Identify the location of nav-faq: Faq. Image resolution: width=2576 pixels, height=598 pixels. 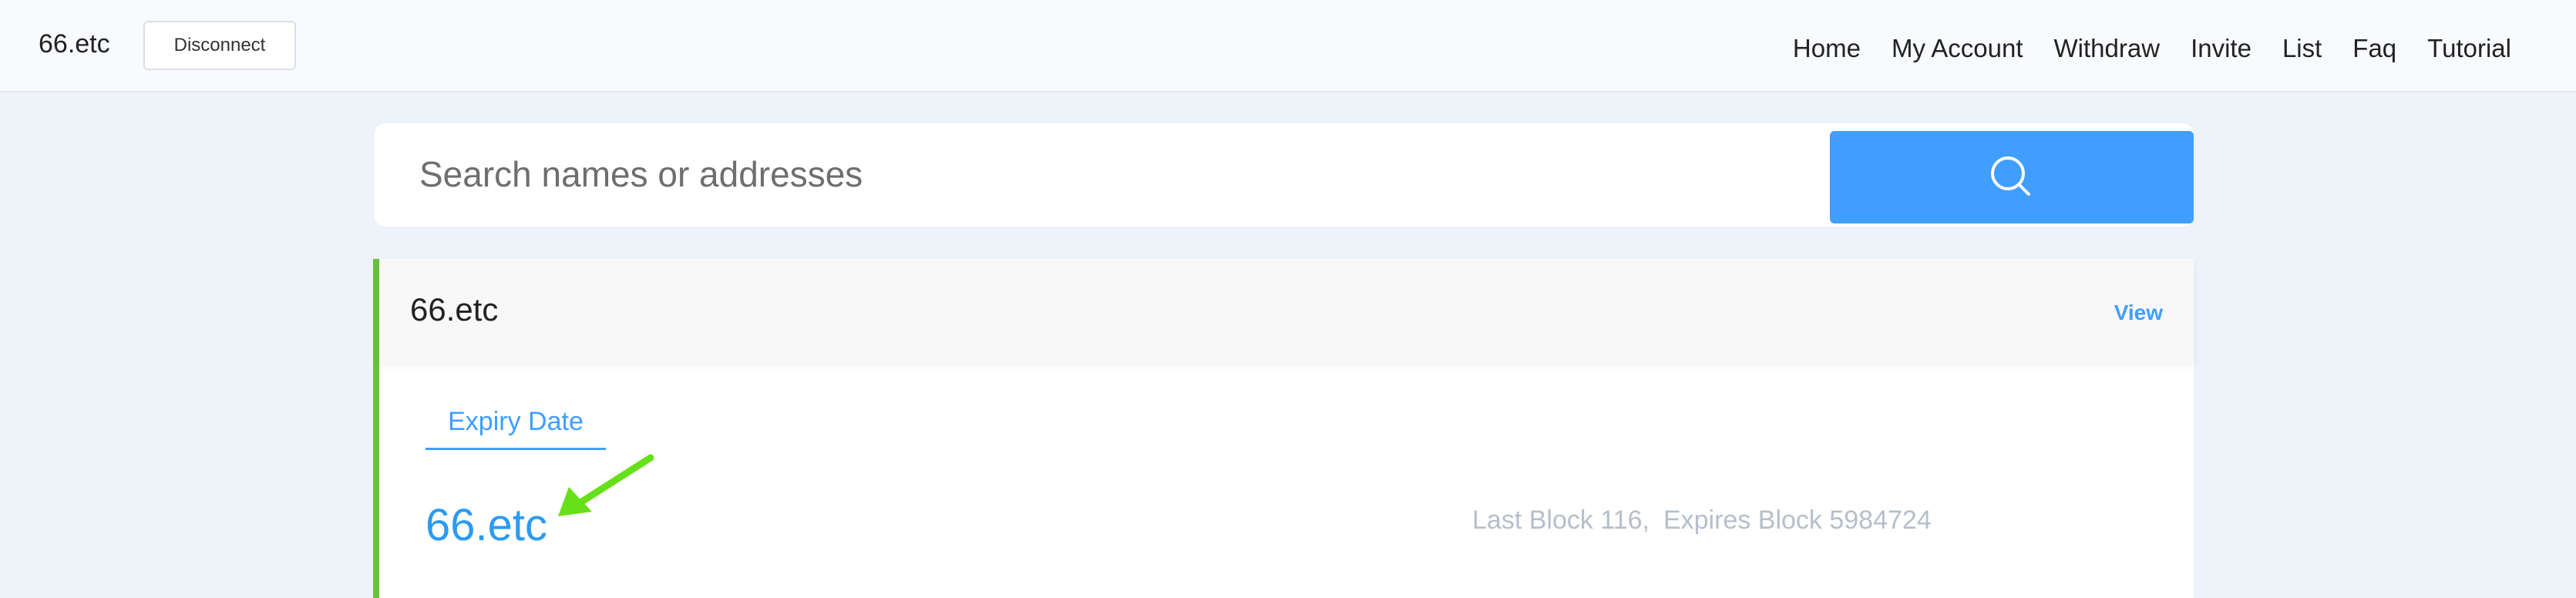
(2374, 49).